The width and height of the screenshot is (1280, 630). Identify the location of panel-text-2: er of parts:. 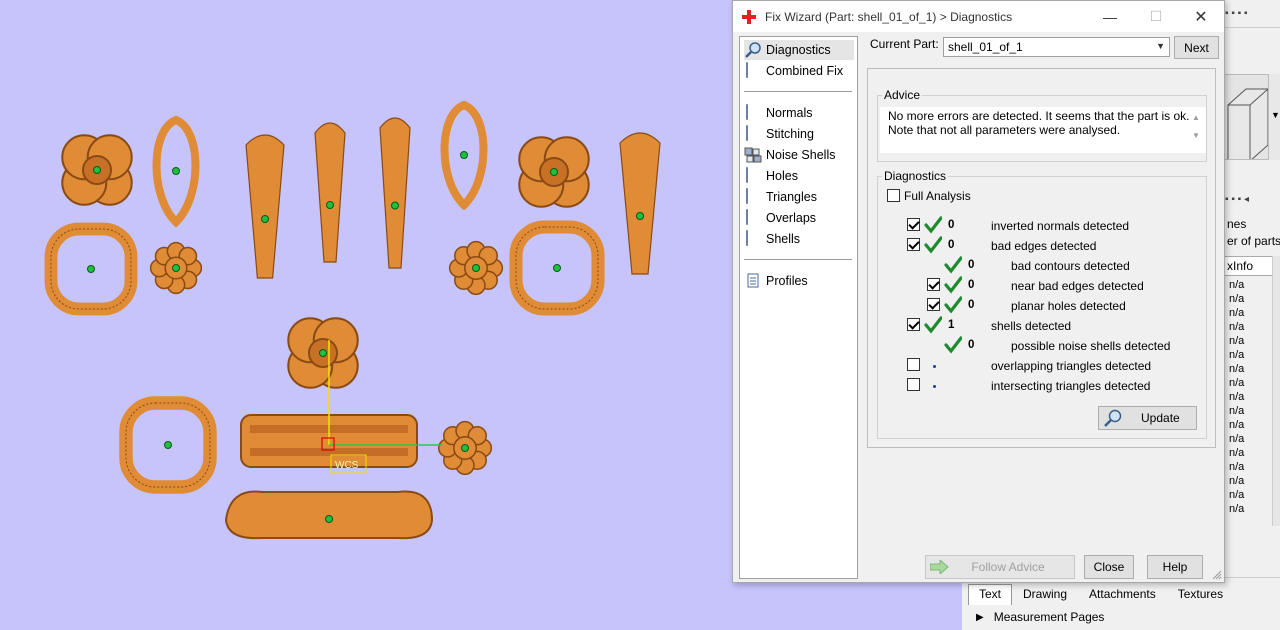
(1253, 241).